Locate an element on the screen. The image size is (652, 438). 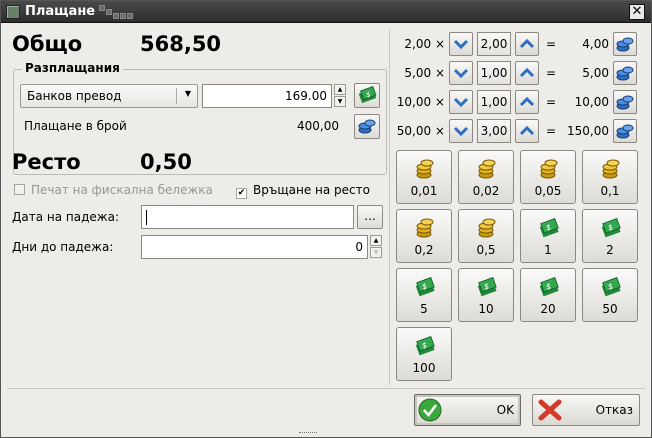
cancel-button: Отказ is located at coordinates (586, 410).